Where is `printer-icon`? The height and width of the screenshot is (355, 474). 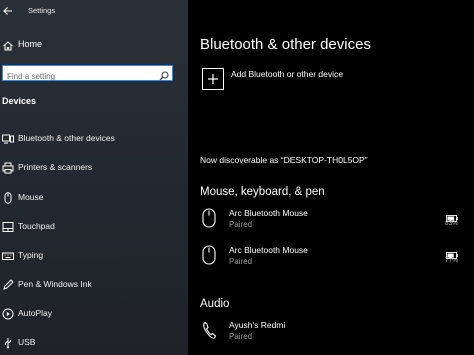
printer-icon is located at coordinates (8, 167).